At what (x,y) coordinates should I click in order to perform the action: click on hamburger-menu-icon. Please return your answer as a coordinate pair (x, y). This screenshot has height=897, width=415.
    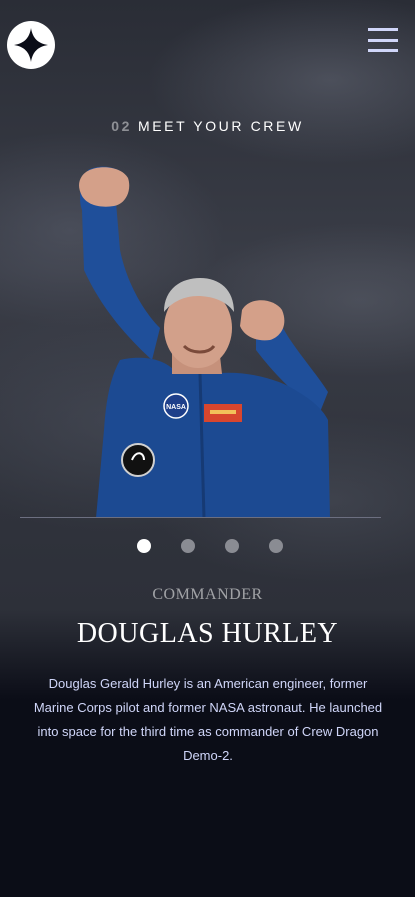
    Looking at the image, I should click on (383, 40).